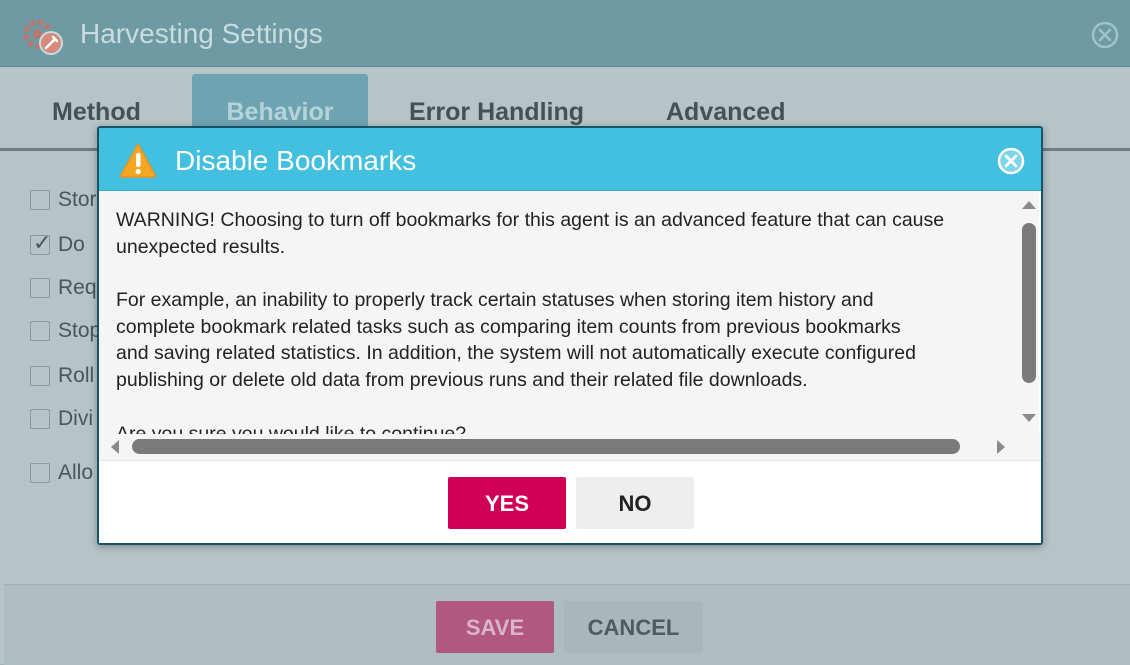  What do you see at coordinates (546, 446) in the screenshot?
I see `horizontal-scroll-thumb` at bounding box center [546, 446].